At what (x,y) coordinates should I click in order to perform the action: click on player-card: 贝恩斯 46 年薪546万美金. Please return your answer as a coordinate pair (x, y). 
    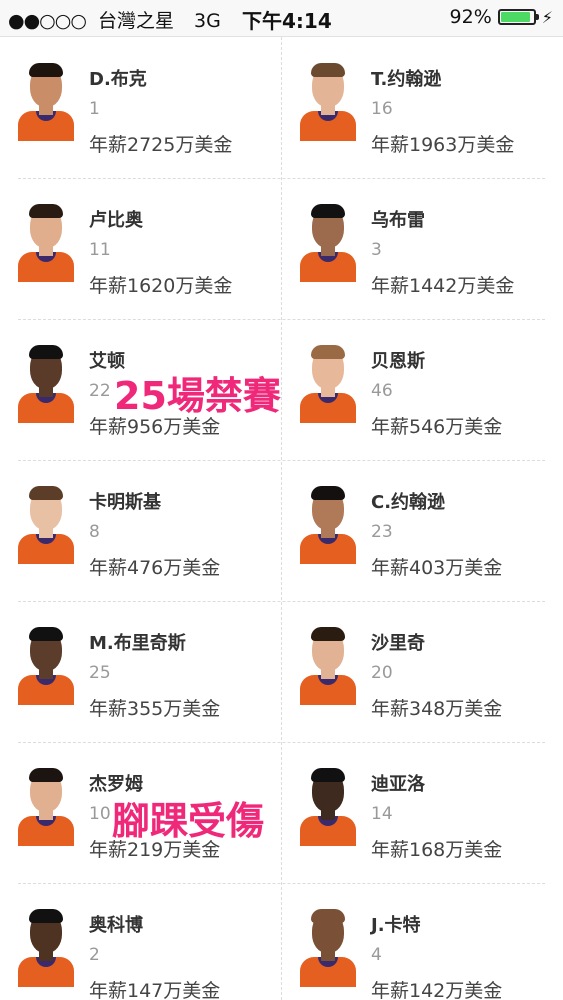
    Looking at the image, I should click on (422, 389).